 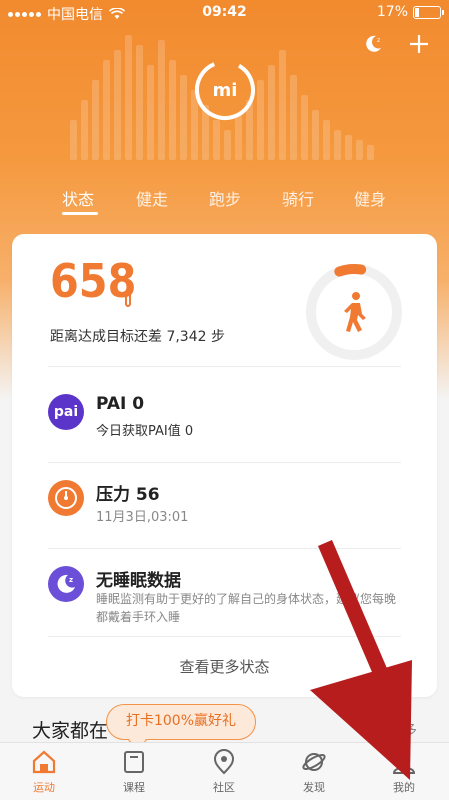 I want to click on svg-text: mi, so click(x=225, y=90).